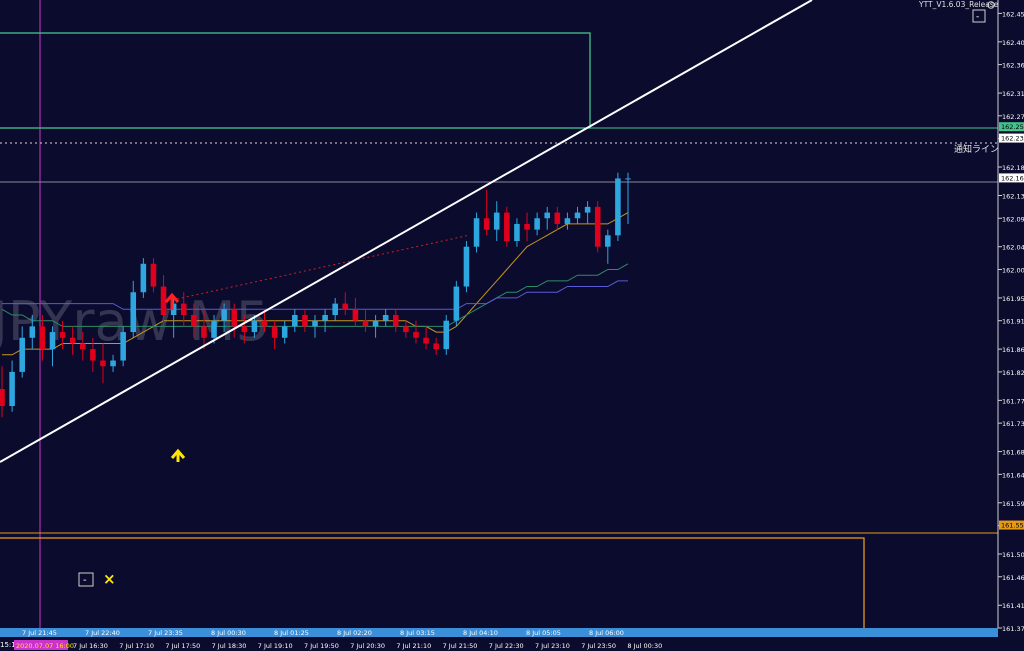 This screenshot has width=1024, height=651. Describe the element at coordinates (1013, 43) in the screenshot. I see `price-tick-label: 162.40` at that location.